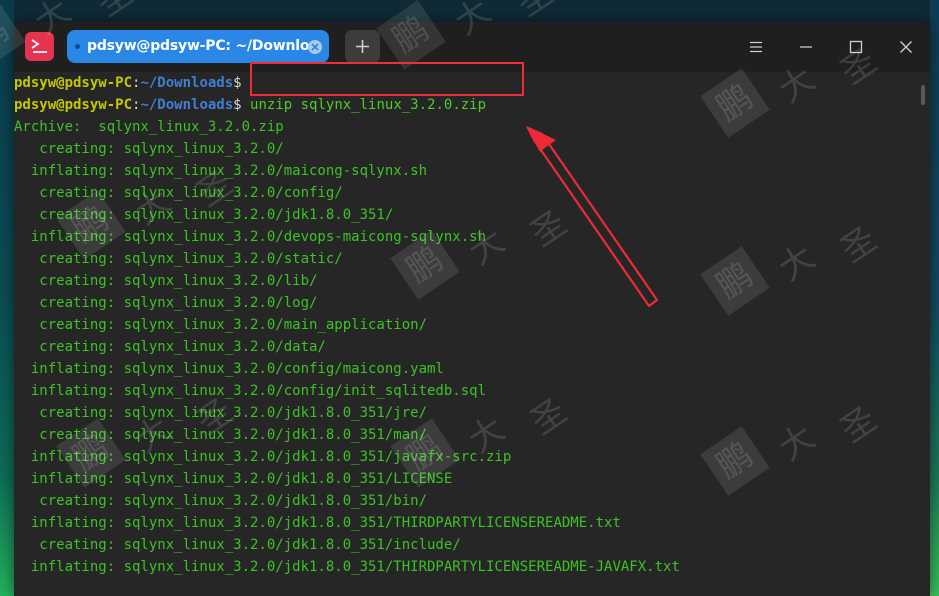 This screenshot has width=939, height=596. What do you see at coordinates (856, 47) in the screenshot?
I see `maximize-icon` at bounding box center [856, 47].